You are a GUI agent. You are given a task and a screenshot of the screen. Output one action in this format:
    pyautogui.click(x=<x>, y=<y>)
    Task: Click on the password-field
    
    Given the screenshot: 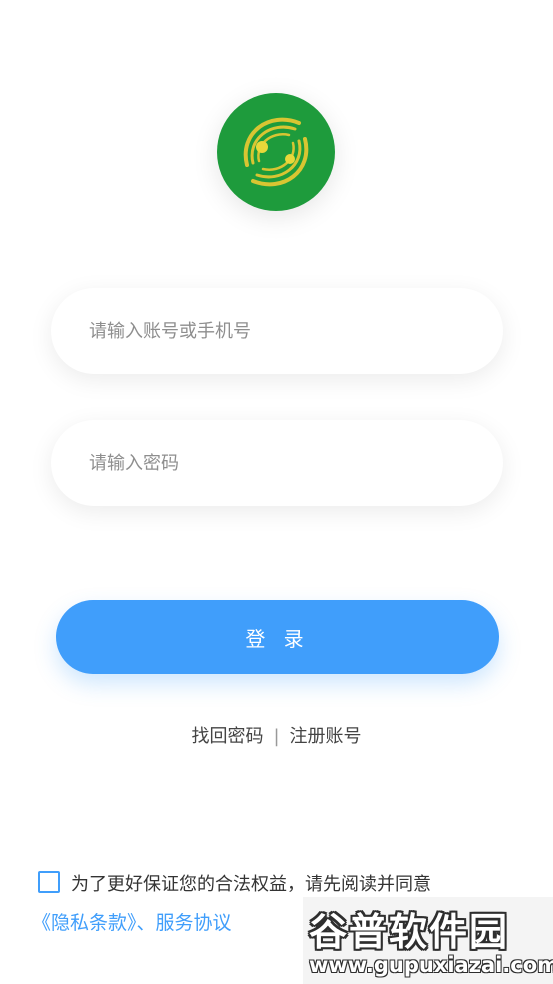 What is the action you would take?
    pyautogui.click(x=277, y=463)
    